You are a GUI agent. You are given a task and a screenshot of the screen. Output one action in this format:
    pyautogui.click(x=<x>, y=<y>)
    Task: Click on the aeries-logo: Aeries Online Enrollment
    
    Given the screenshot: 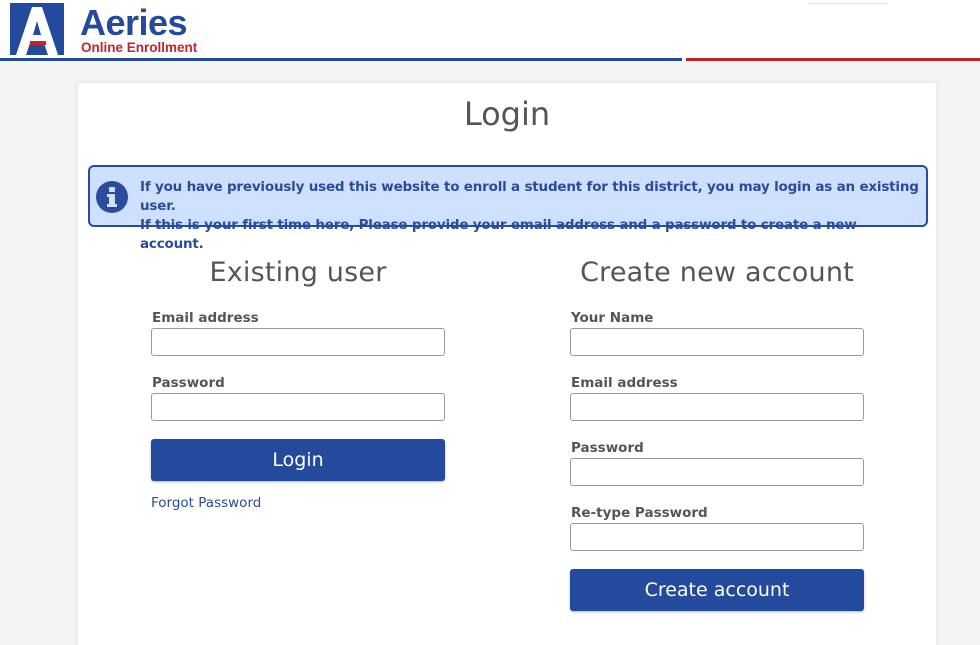 What is the action you would take?
    pyautogui.click(x=110, y=29)
    